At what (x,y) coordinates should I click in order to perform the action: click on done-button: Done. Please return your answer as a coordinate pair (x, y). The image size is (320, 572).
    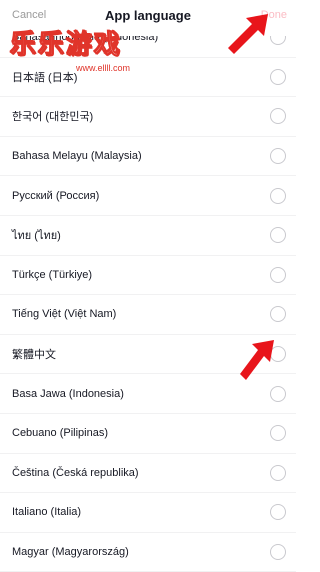
    Looking at the image, I should click on (274, 15).